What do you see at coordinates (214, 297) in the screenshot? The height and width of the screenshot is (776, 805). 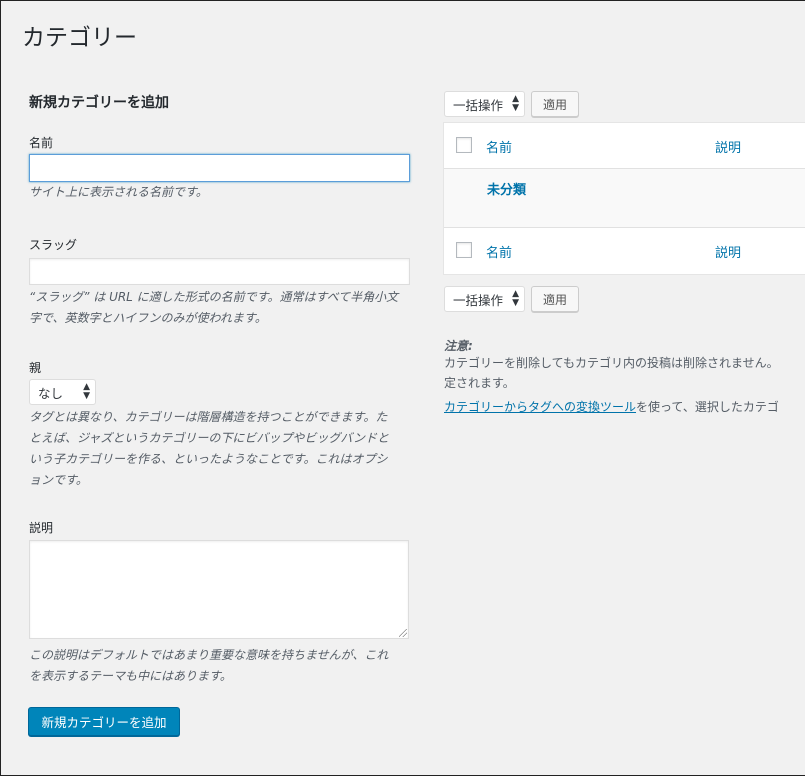 I see `slug-description-line: “スラッグ” は URL に適した形式の名前です。通常はすべて半角小文` at bounding box center [214, 297].